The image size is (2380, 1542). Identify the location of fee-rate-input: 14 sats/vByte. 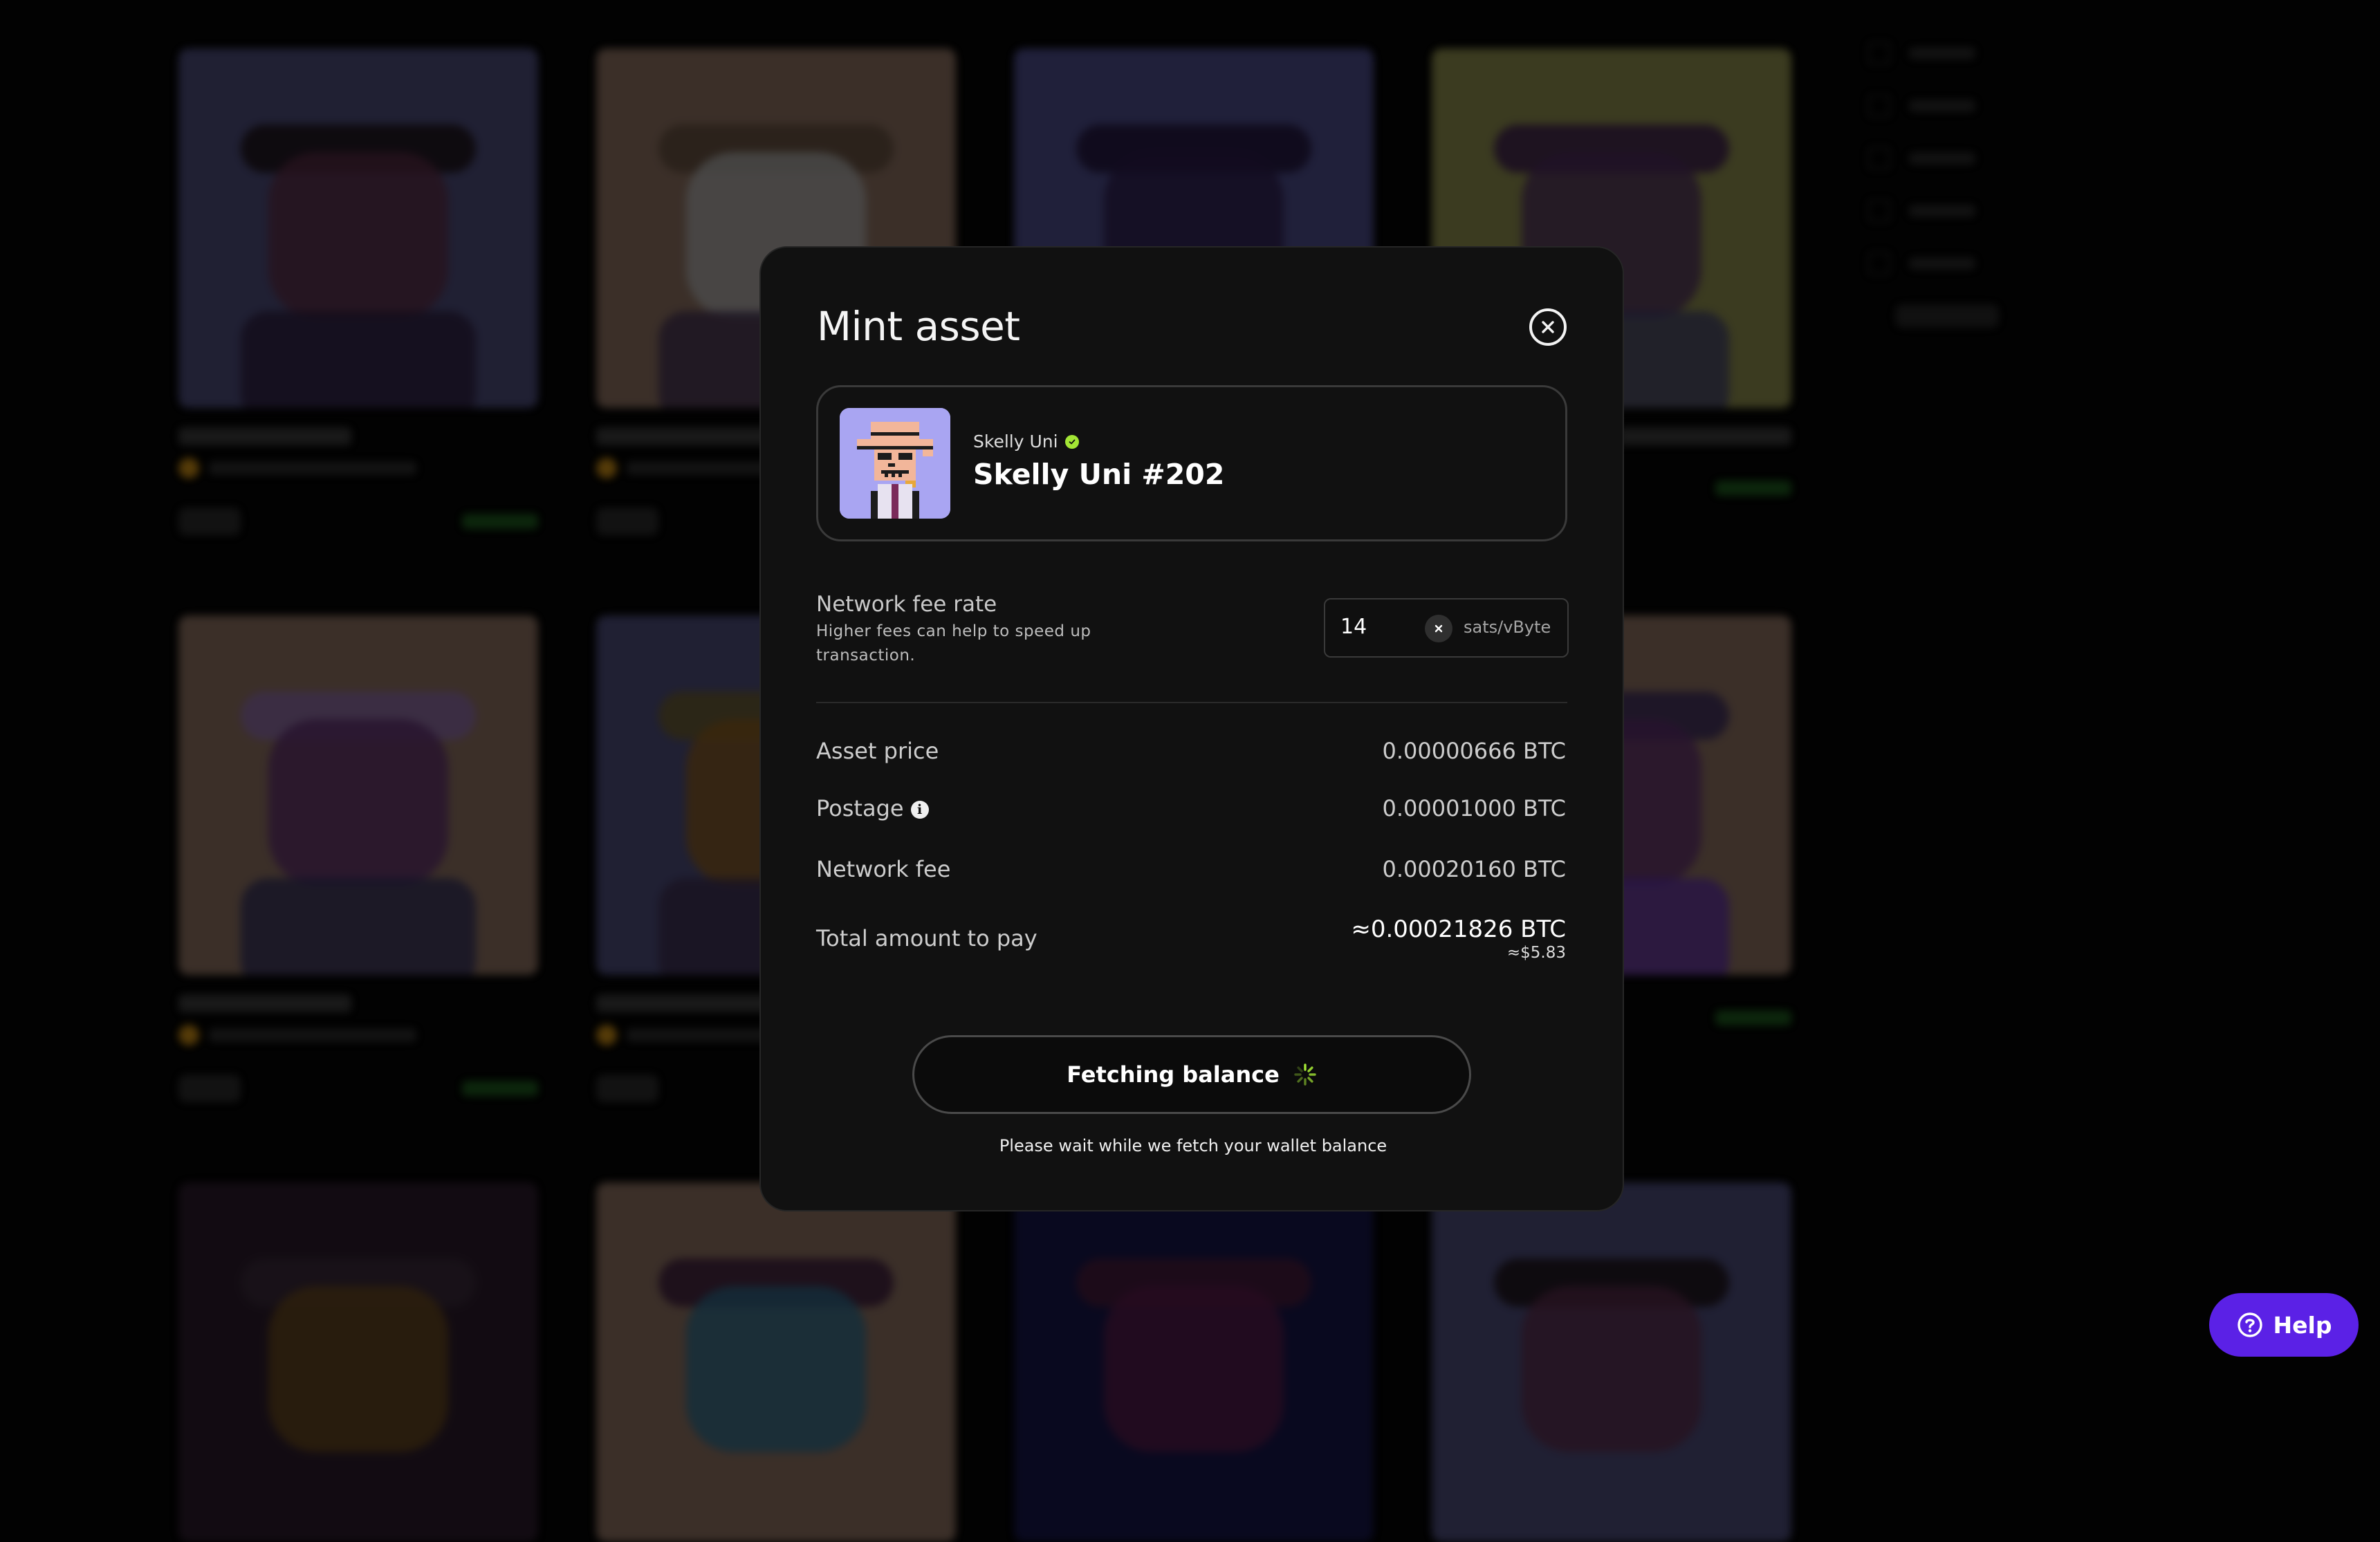
(1446, 628).